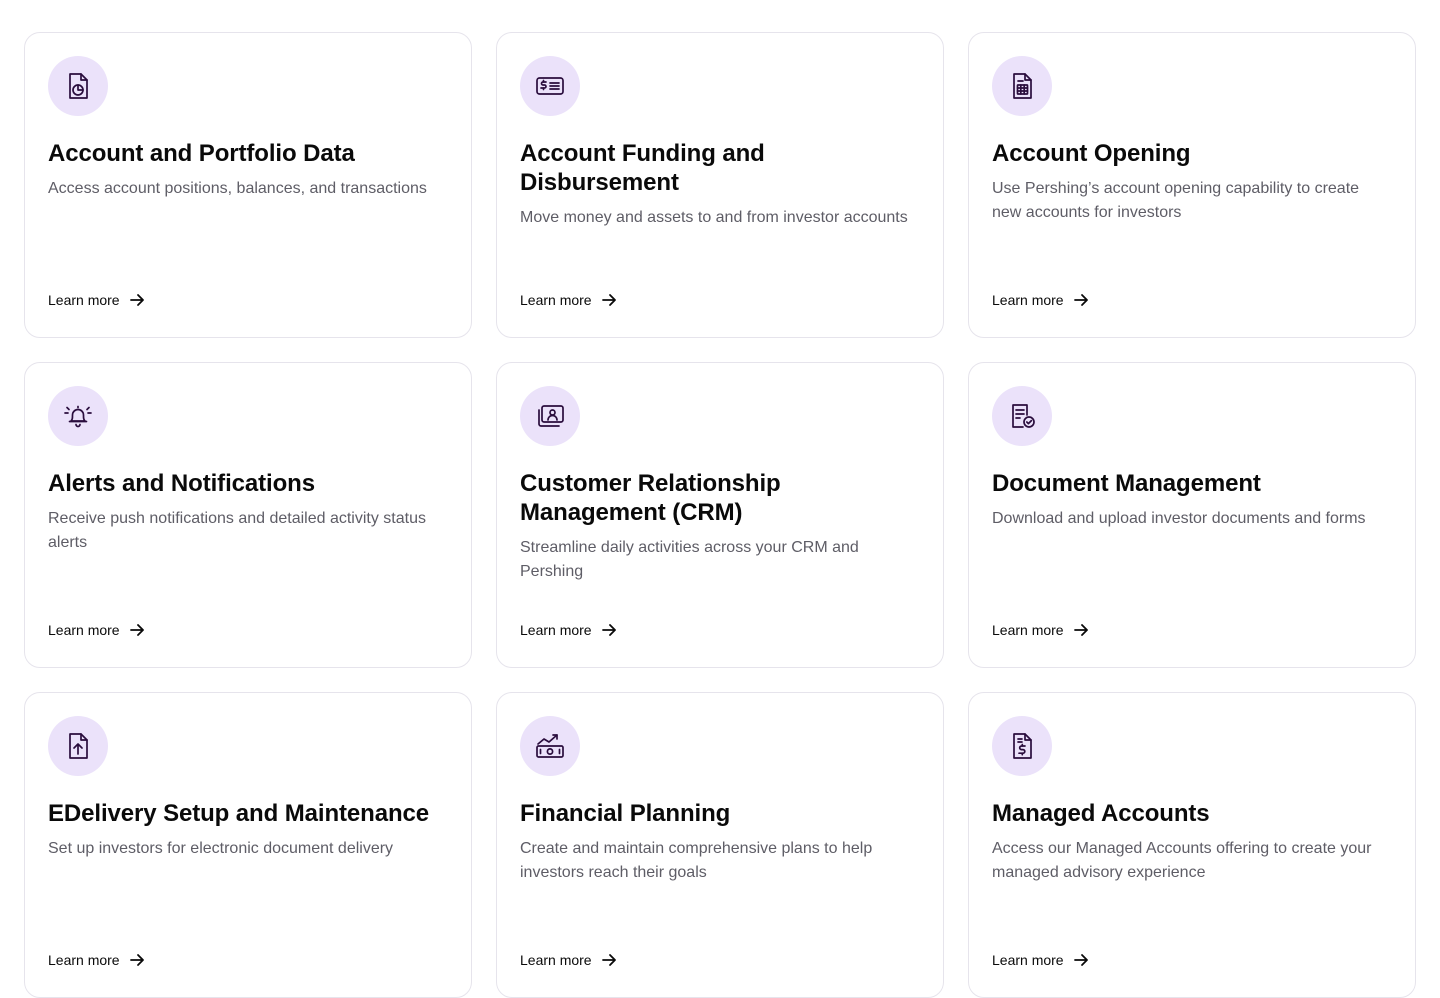 The width and height of the screenshot is (1440, 998). Describe the element at coordinates (642, 168) in the screenshot. I see `card-title: Account Funding and Disbursement` at that location.